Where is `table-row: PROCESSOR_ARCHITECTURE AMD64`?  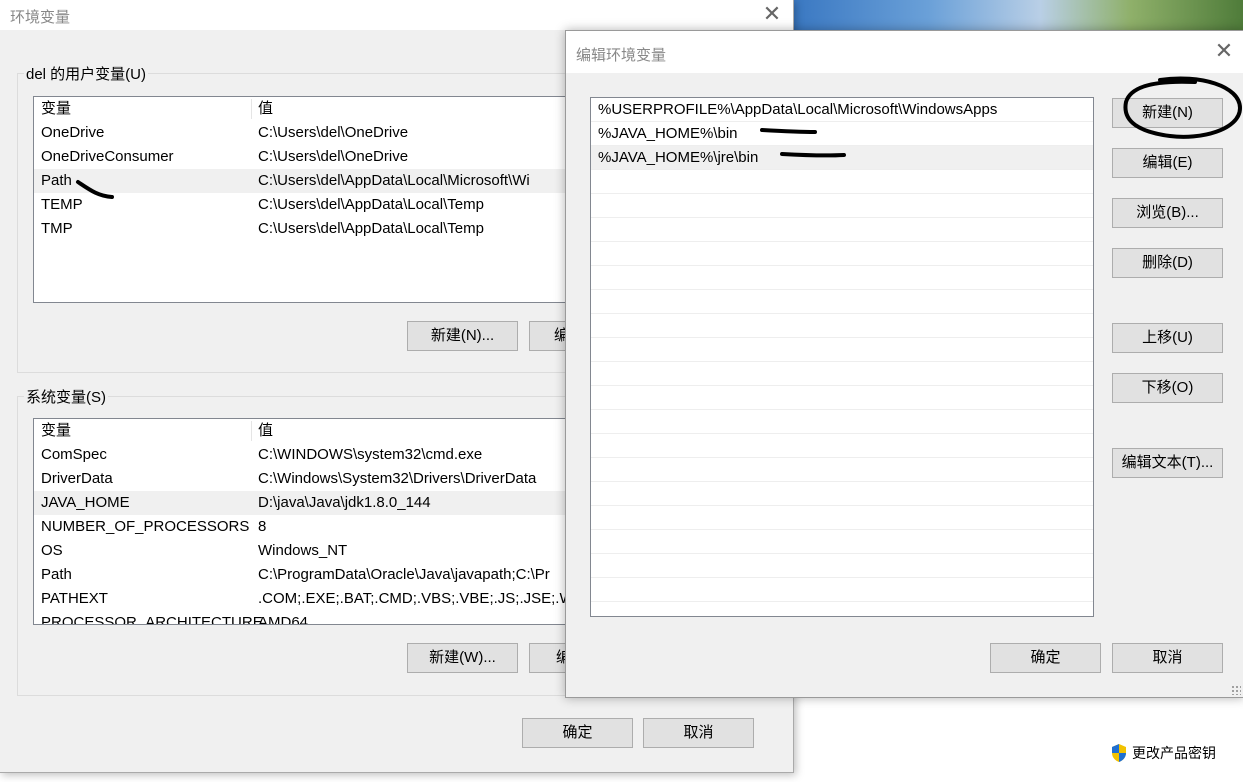 table-row: PROCESSOR_ARCHITECTURE AMD64 is located at coordinates (314, 618).